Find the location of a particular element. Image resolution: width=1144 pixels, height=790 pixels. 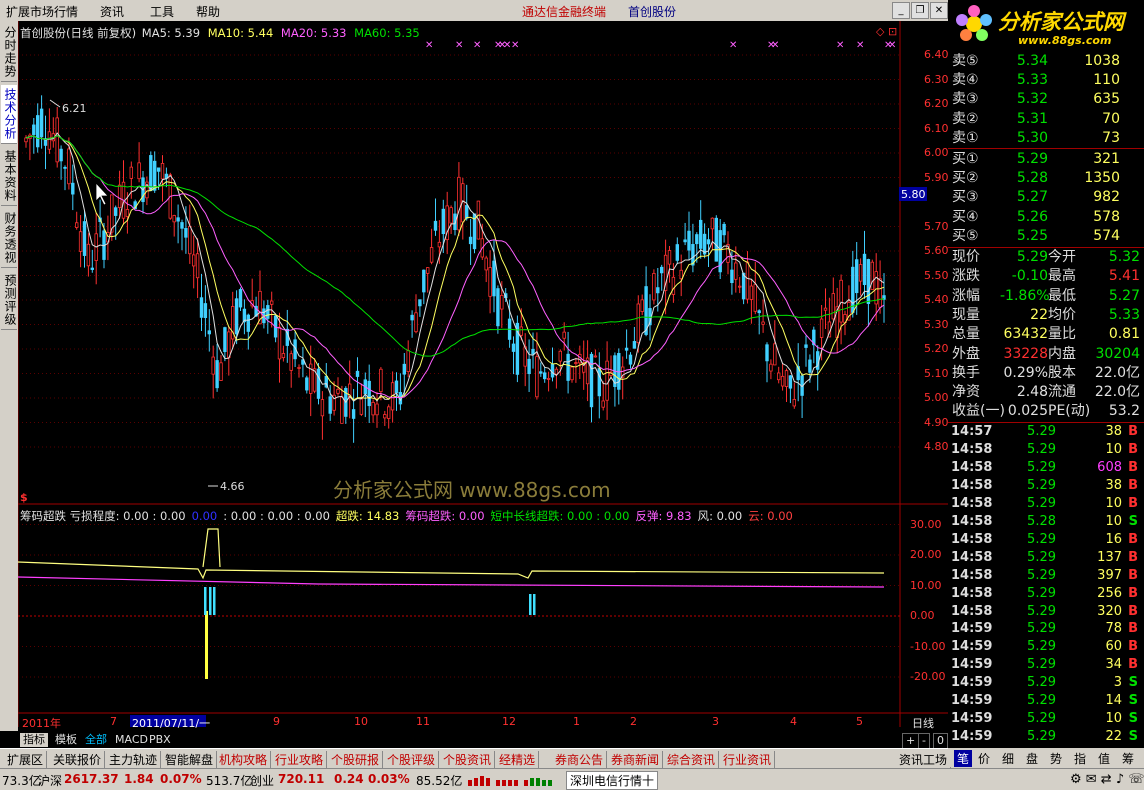

tick-row: 14:58 5.29 16 B is located at coordinates (1046, 540).